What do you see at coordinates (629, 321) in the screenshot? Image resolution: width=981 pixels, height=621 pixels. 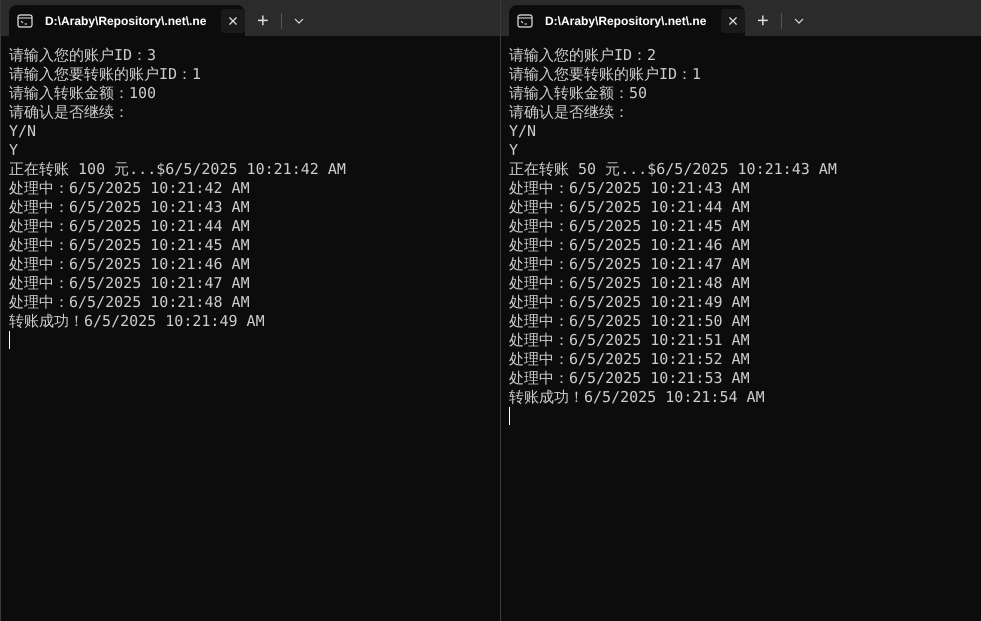 I see `console-line: 处理中：6/5/2025 10:21:50 AM` at bounding box center [629, 321].